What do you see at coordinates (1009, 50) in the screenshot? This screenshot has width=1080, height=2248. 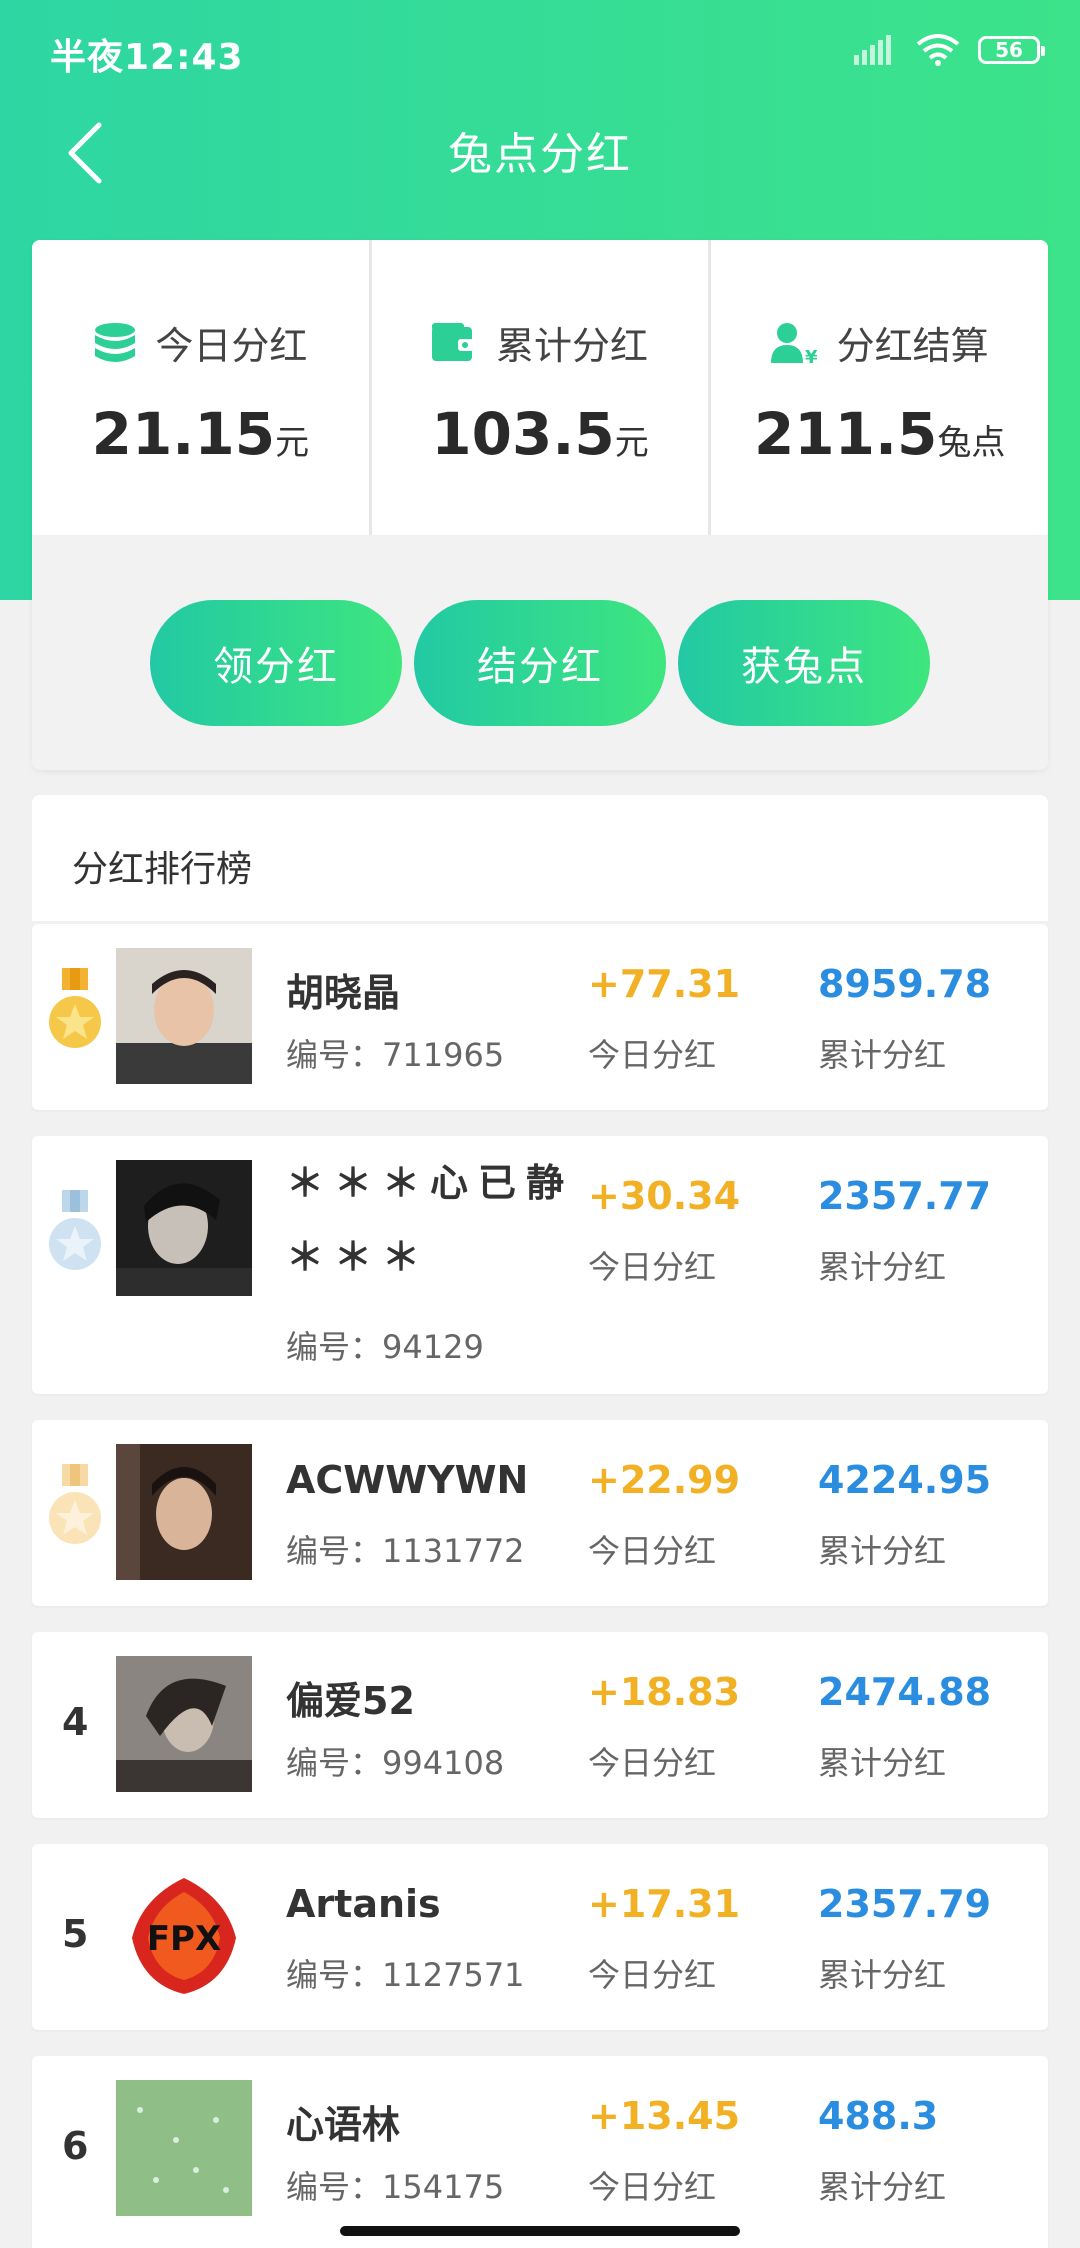 I see `battery-level: 56` at bounding box center [1009, 50].